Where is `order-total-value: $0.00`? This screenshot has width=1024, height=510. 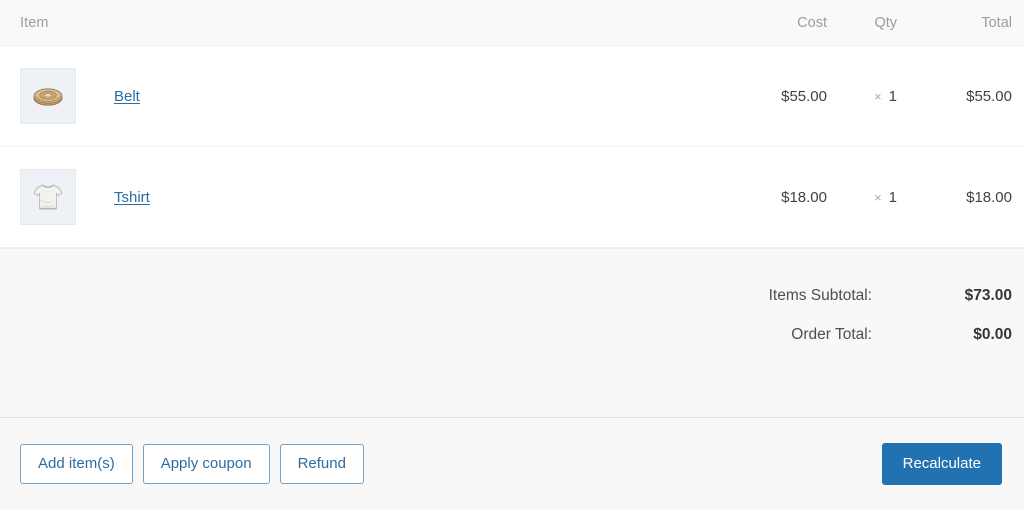 order-total-value: $0.00 is located at coordinates (992, 334).